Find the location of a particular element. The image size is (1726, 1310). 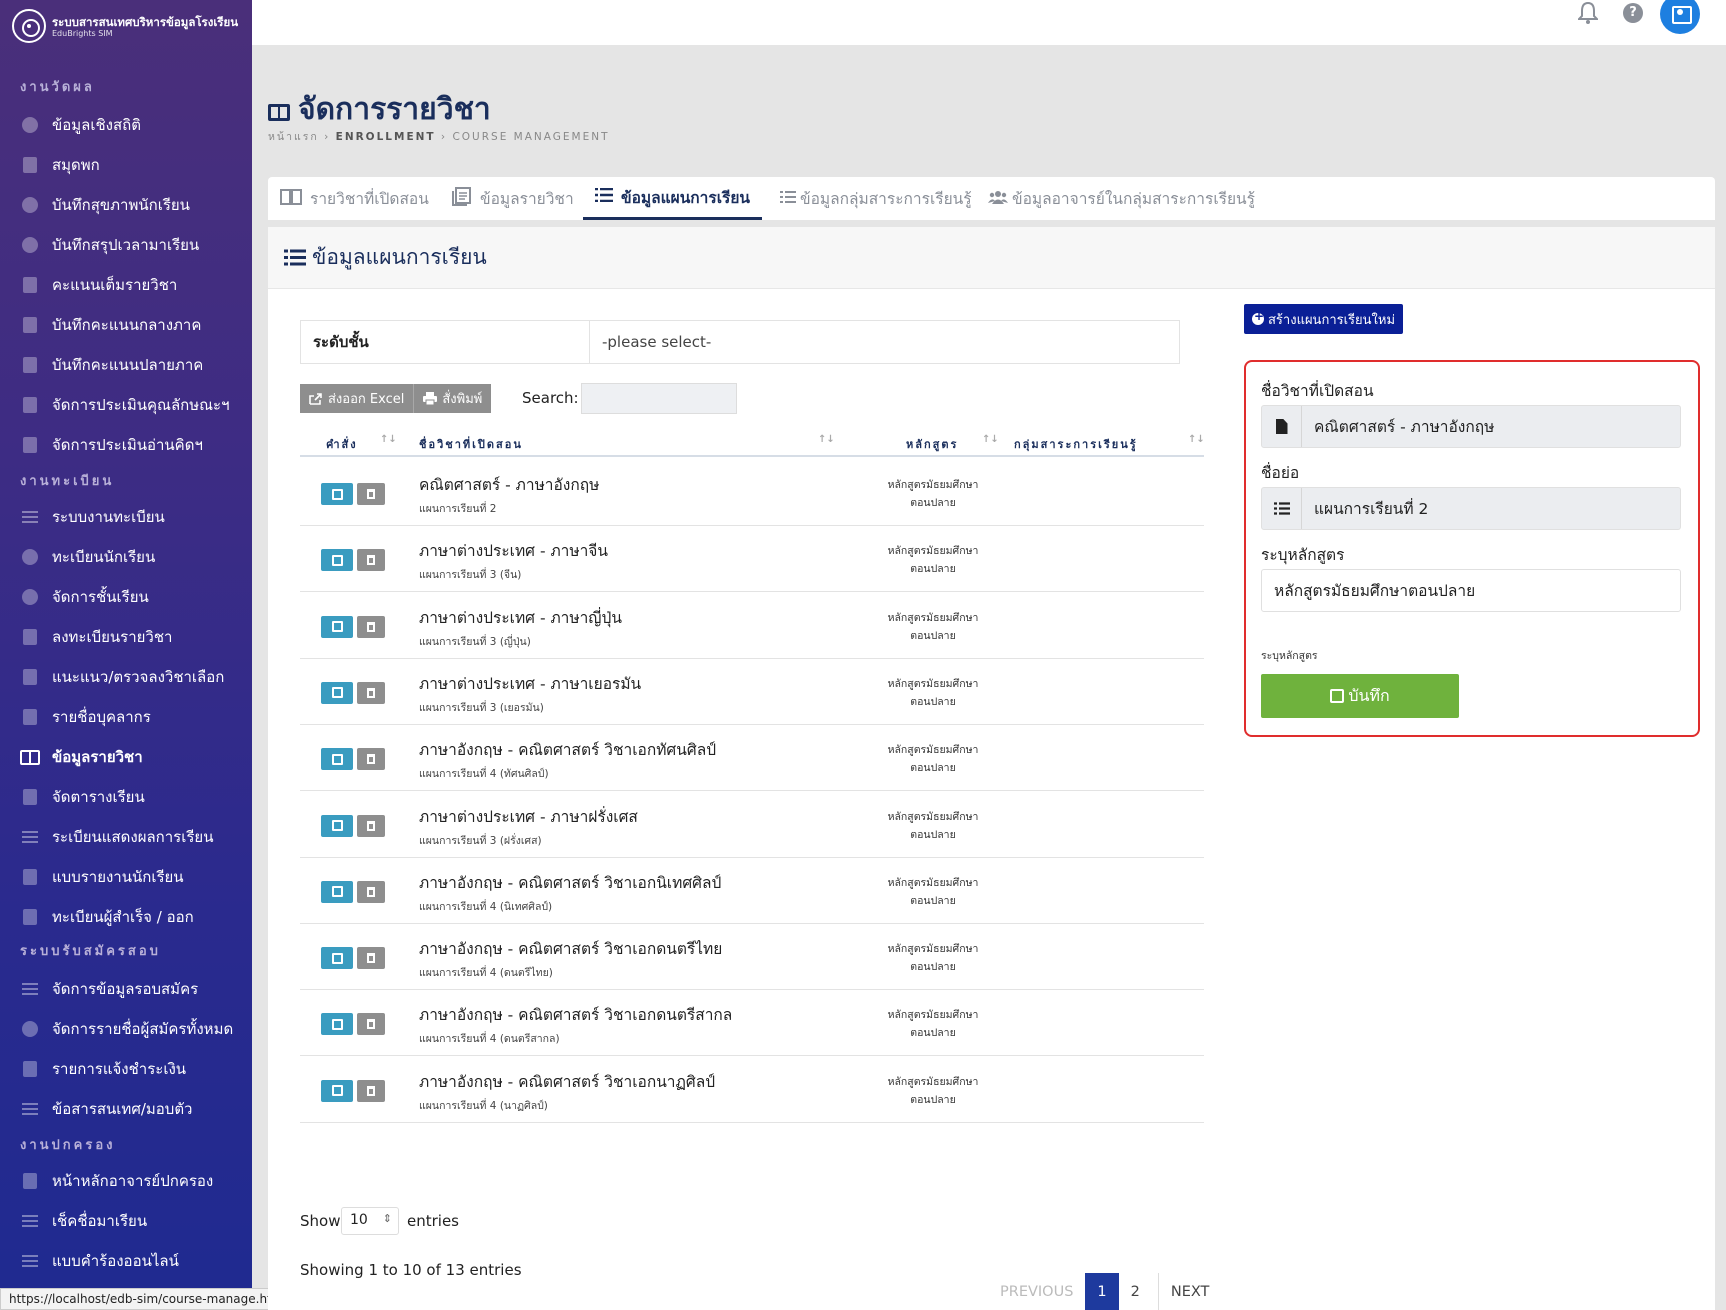

sidebar-item-label: สมุดพก is located at coordinates (76, 165).